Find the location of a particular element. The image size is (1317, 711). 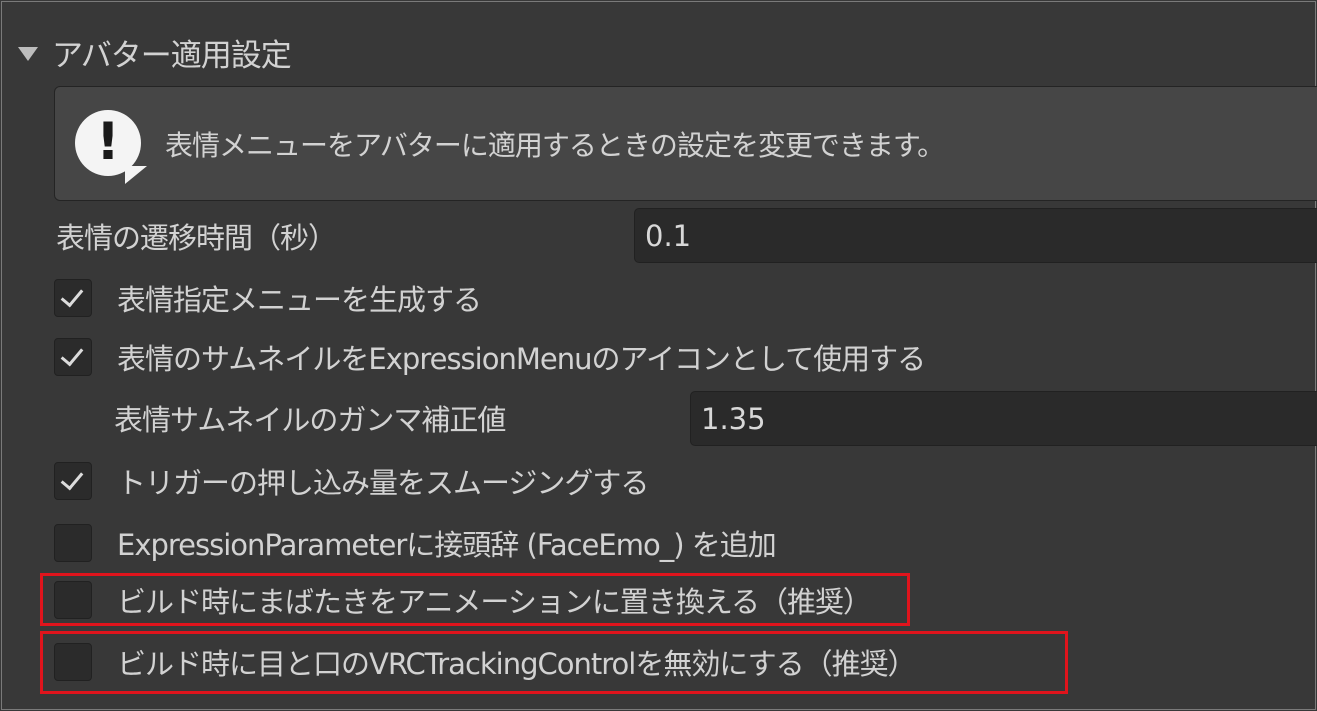

disable-tracking-label: ビルド時に目と口のVRCTrackingControlを無効にする（推奨） is located at coordinates (517, 664).